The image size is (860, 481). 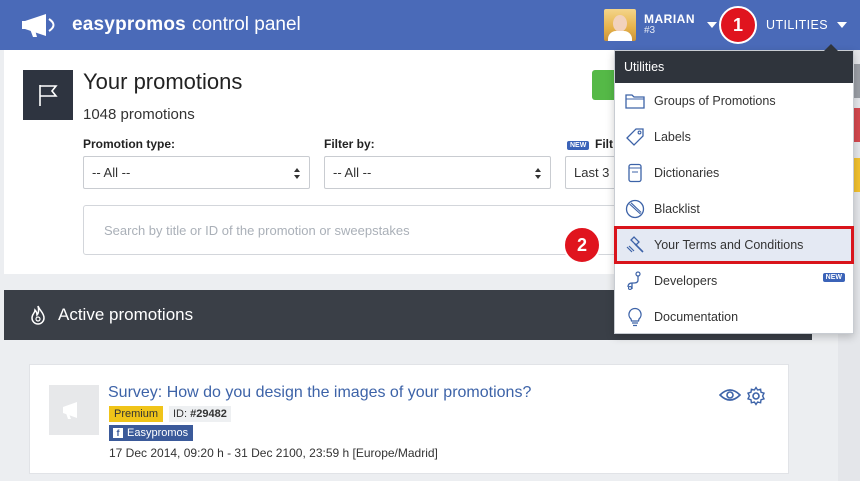 What do you see at coordinates (592, 172) in the screenshot?
I see `select-value: Last 3` at bounding box center [592, 172].